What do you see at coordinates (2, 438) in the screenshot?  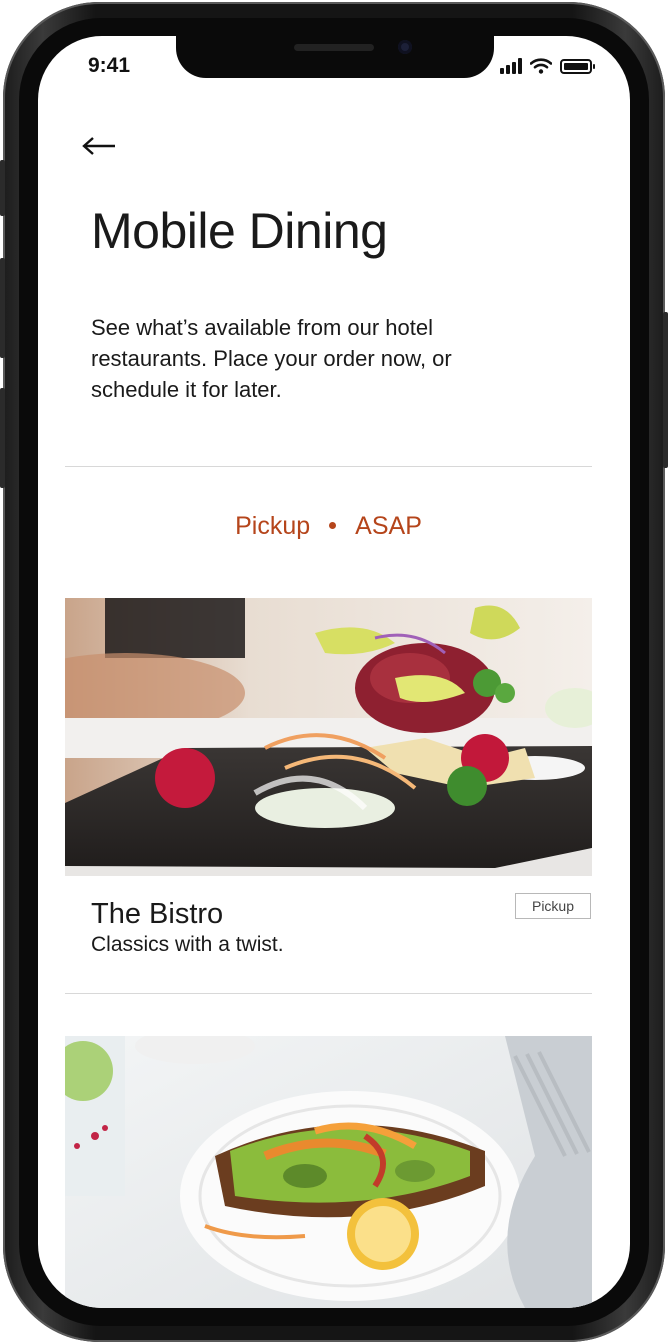 I see `volume-down-button` at bounding box center [2, 438].